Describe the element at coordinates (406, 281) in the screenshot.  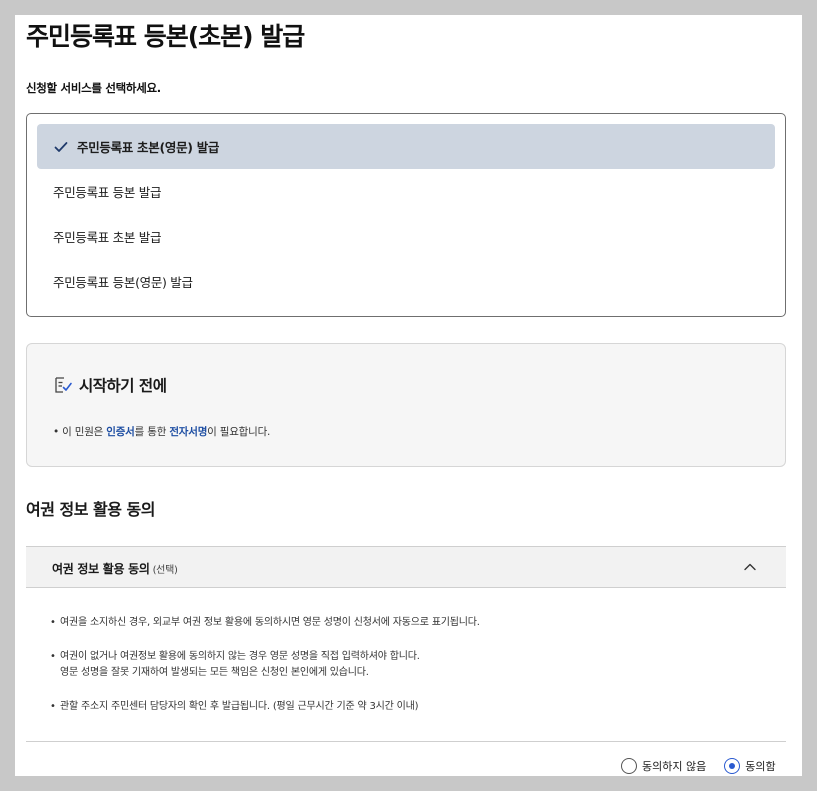
I see `service-option-english-copy: 주민등록표 등본(영문) 발급` at that location.